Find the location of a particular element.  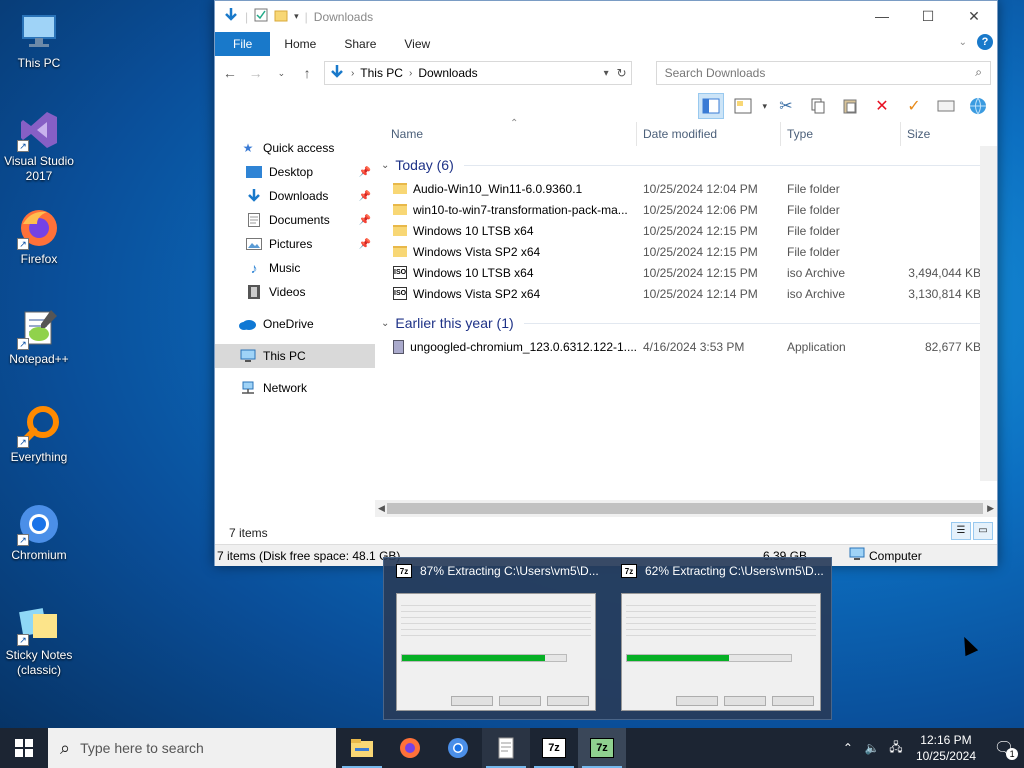

refresh-icon: ↻ is located at coordinates (622, 73).